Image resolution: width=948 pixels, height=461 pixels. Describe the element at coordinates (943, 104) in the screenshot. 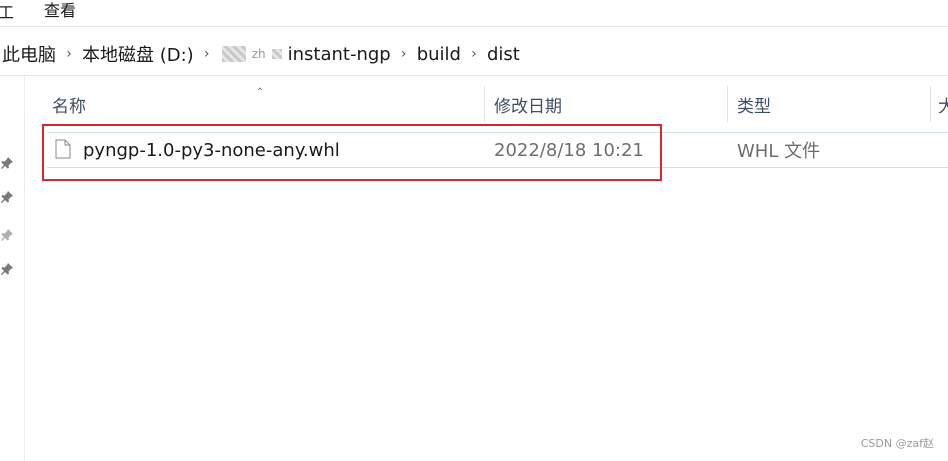

I see `column-header-size: 大` at that location.